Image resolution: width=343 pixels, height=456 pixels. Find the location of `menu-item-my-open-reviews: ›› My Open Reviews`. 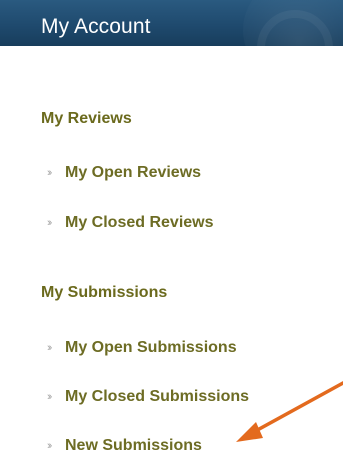

menu-item-my-open-reviews: ›› My Open Reviews is located at coordinates (124, 173).